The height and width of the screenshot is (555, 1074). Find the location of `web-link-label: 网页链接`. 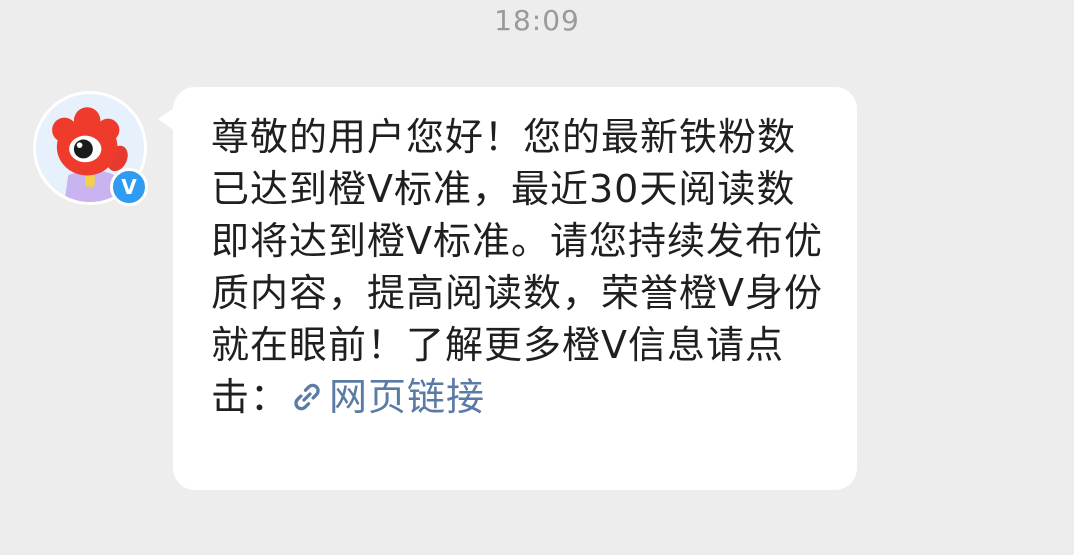

web-link-label: 网页链接 is located at coordinates (407, 397).